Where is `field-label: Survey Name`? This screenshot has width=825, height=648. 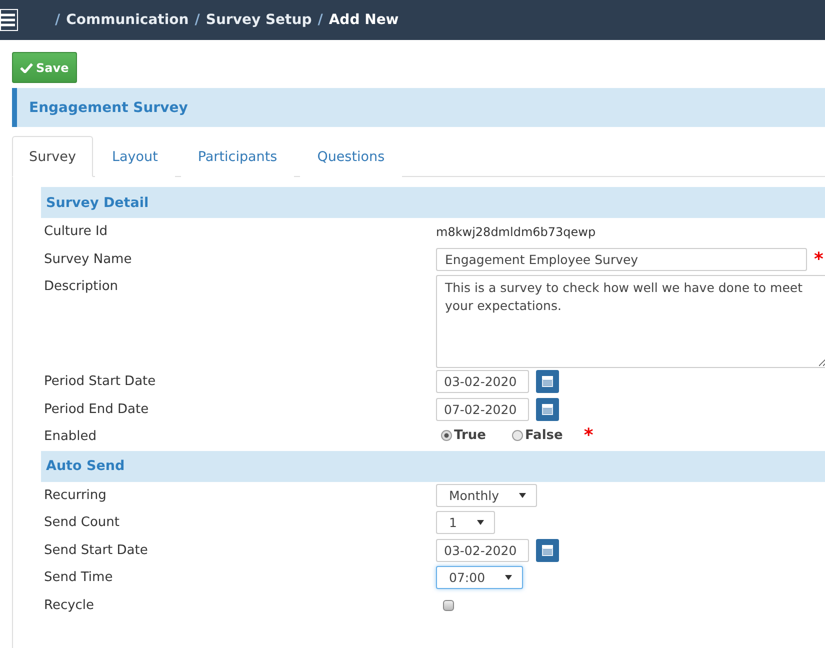
field-label: Survey Name is located at coordinates (88, 258).